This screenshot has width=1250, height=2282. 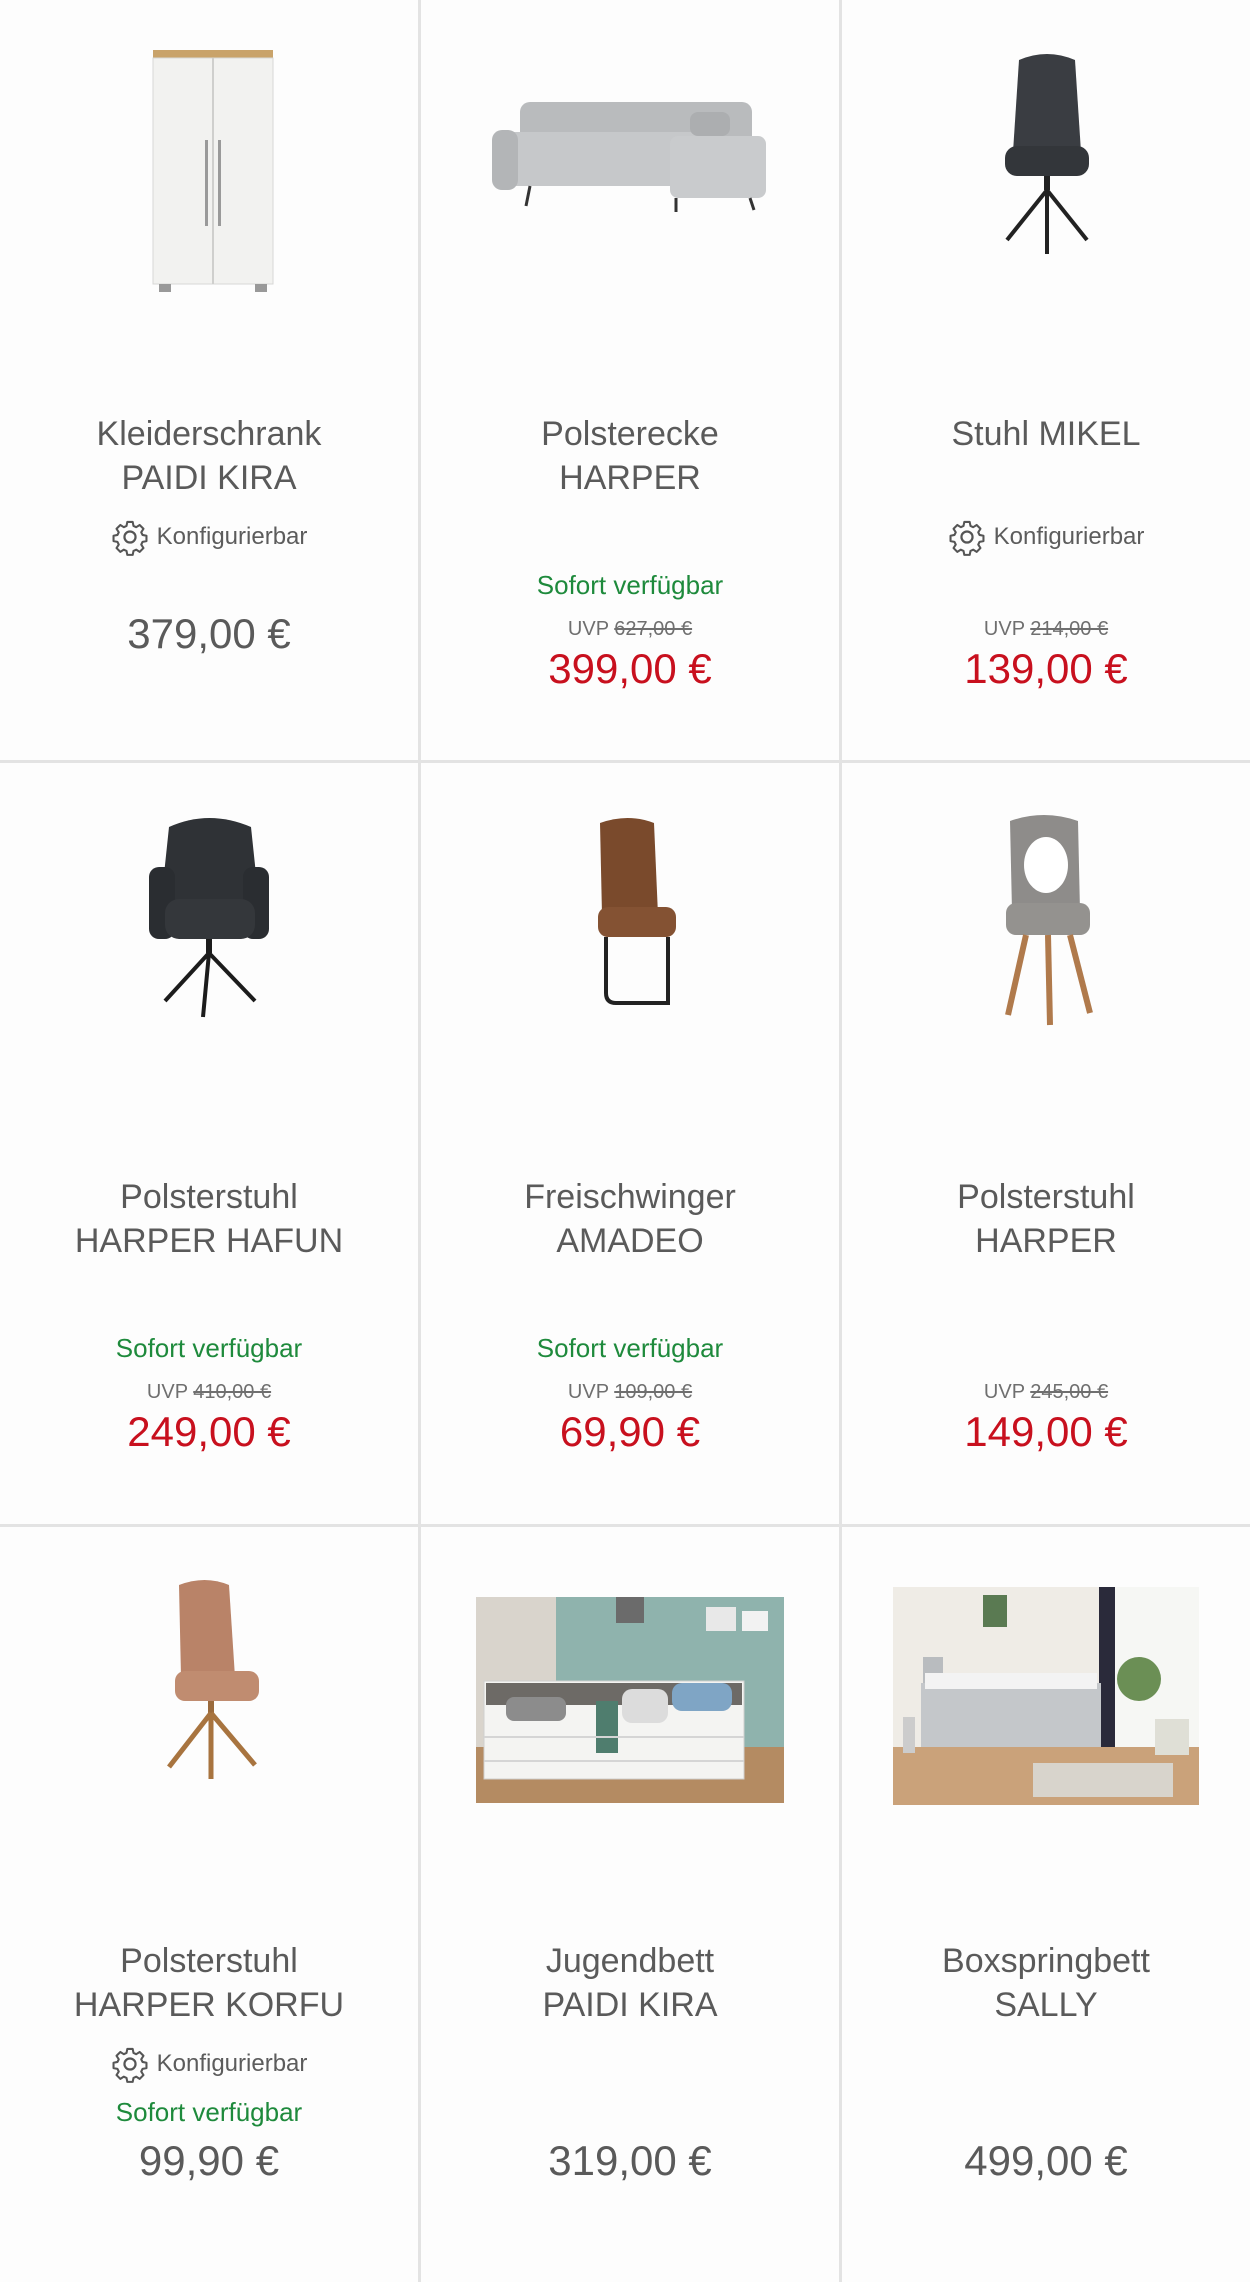 I want to click on uvp-price: UVP 109,00 €, so click(x=630, y=1392).